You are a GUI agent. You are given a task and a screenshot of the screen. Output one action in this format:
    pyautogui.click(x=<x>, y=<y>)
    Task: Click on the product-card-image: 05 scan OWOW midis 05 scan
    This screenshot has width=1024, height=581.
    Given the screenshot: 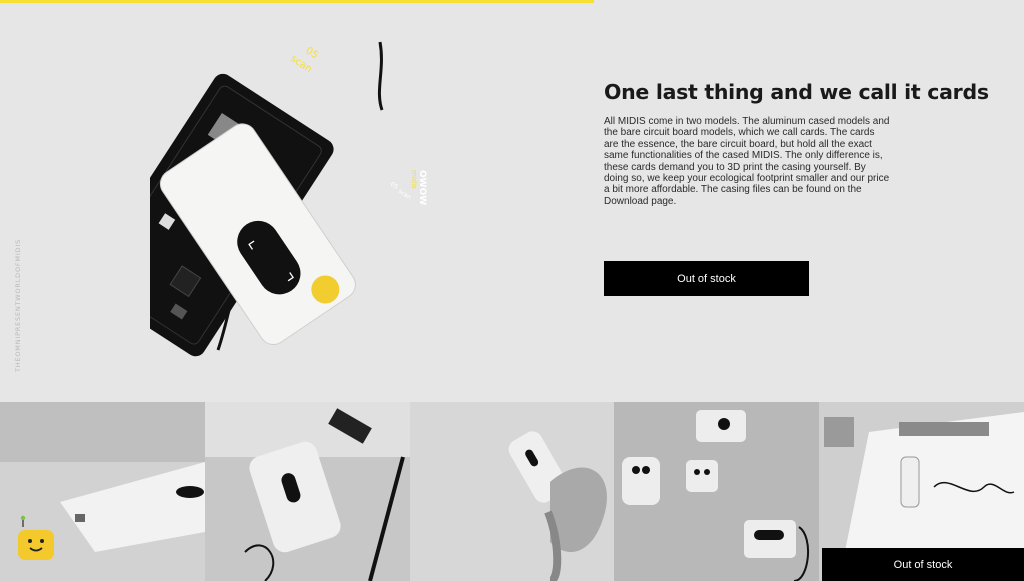 What is the action you would take?
    pyautogui.click(x=288, y=199)
    